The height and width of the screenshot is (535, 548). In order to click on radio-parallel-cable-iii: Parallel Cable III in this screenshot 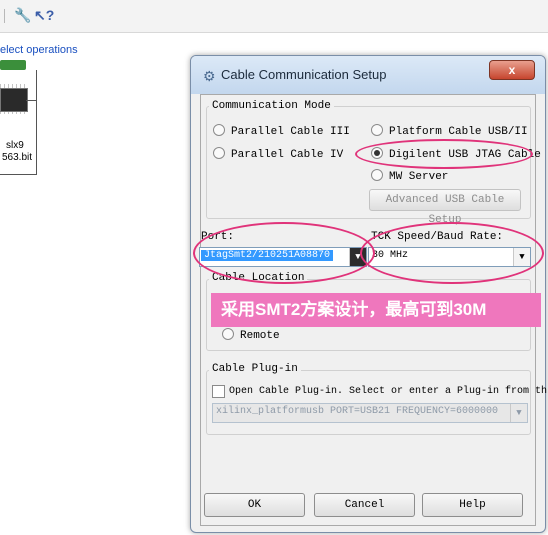, I will do `click(281, 131)`.